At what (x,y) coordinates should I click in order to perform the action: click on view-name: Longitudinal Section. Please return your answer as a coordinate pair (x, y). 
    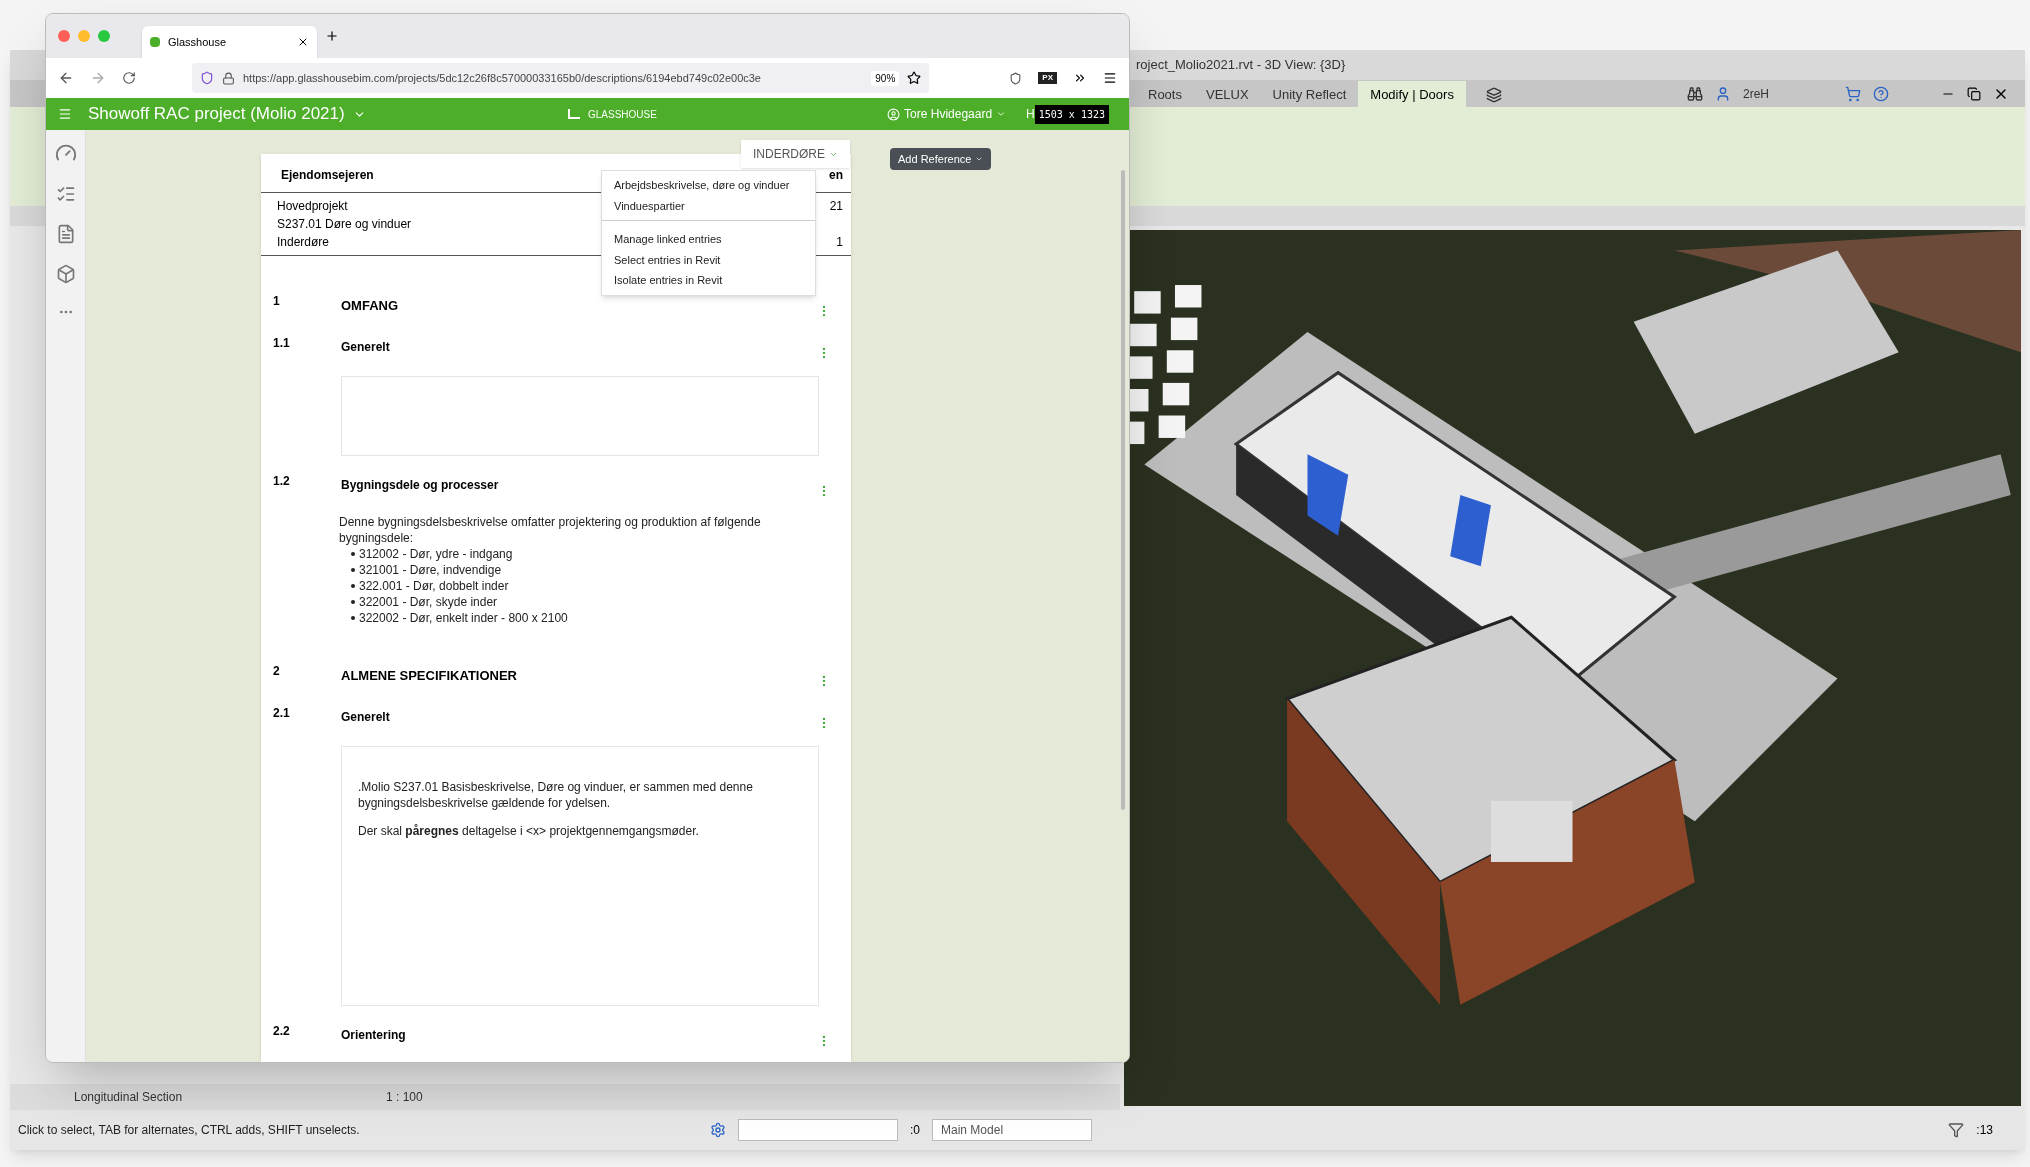
    Looking at the image, I should click on (129, 1098).